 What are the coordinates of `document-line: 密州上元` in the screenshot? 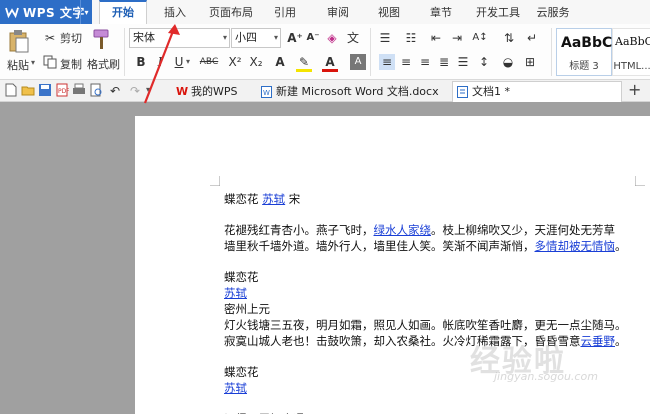 It's located at (247, 309).